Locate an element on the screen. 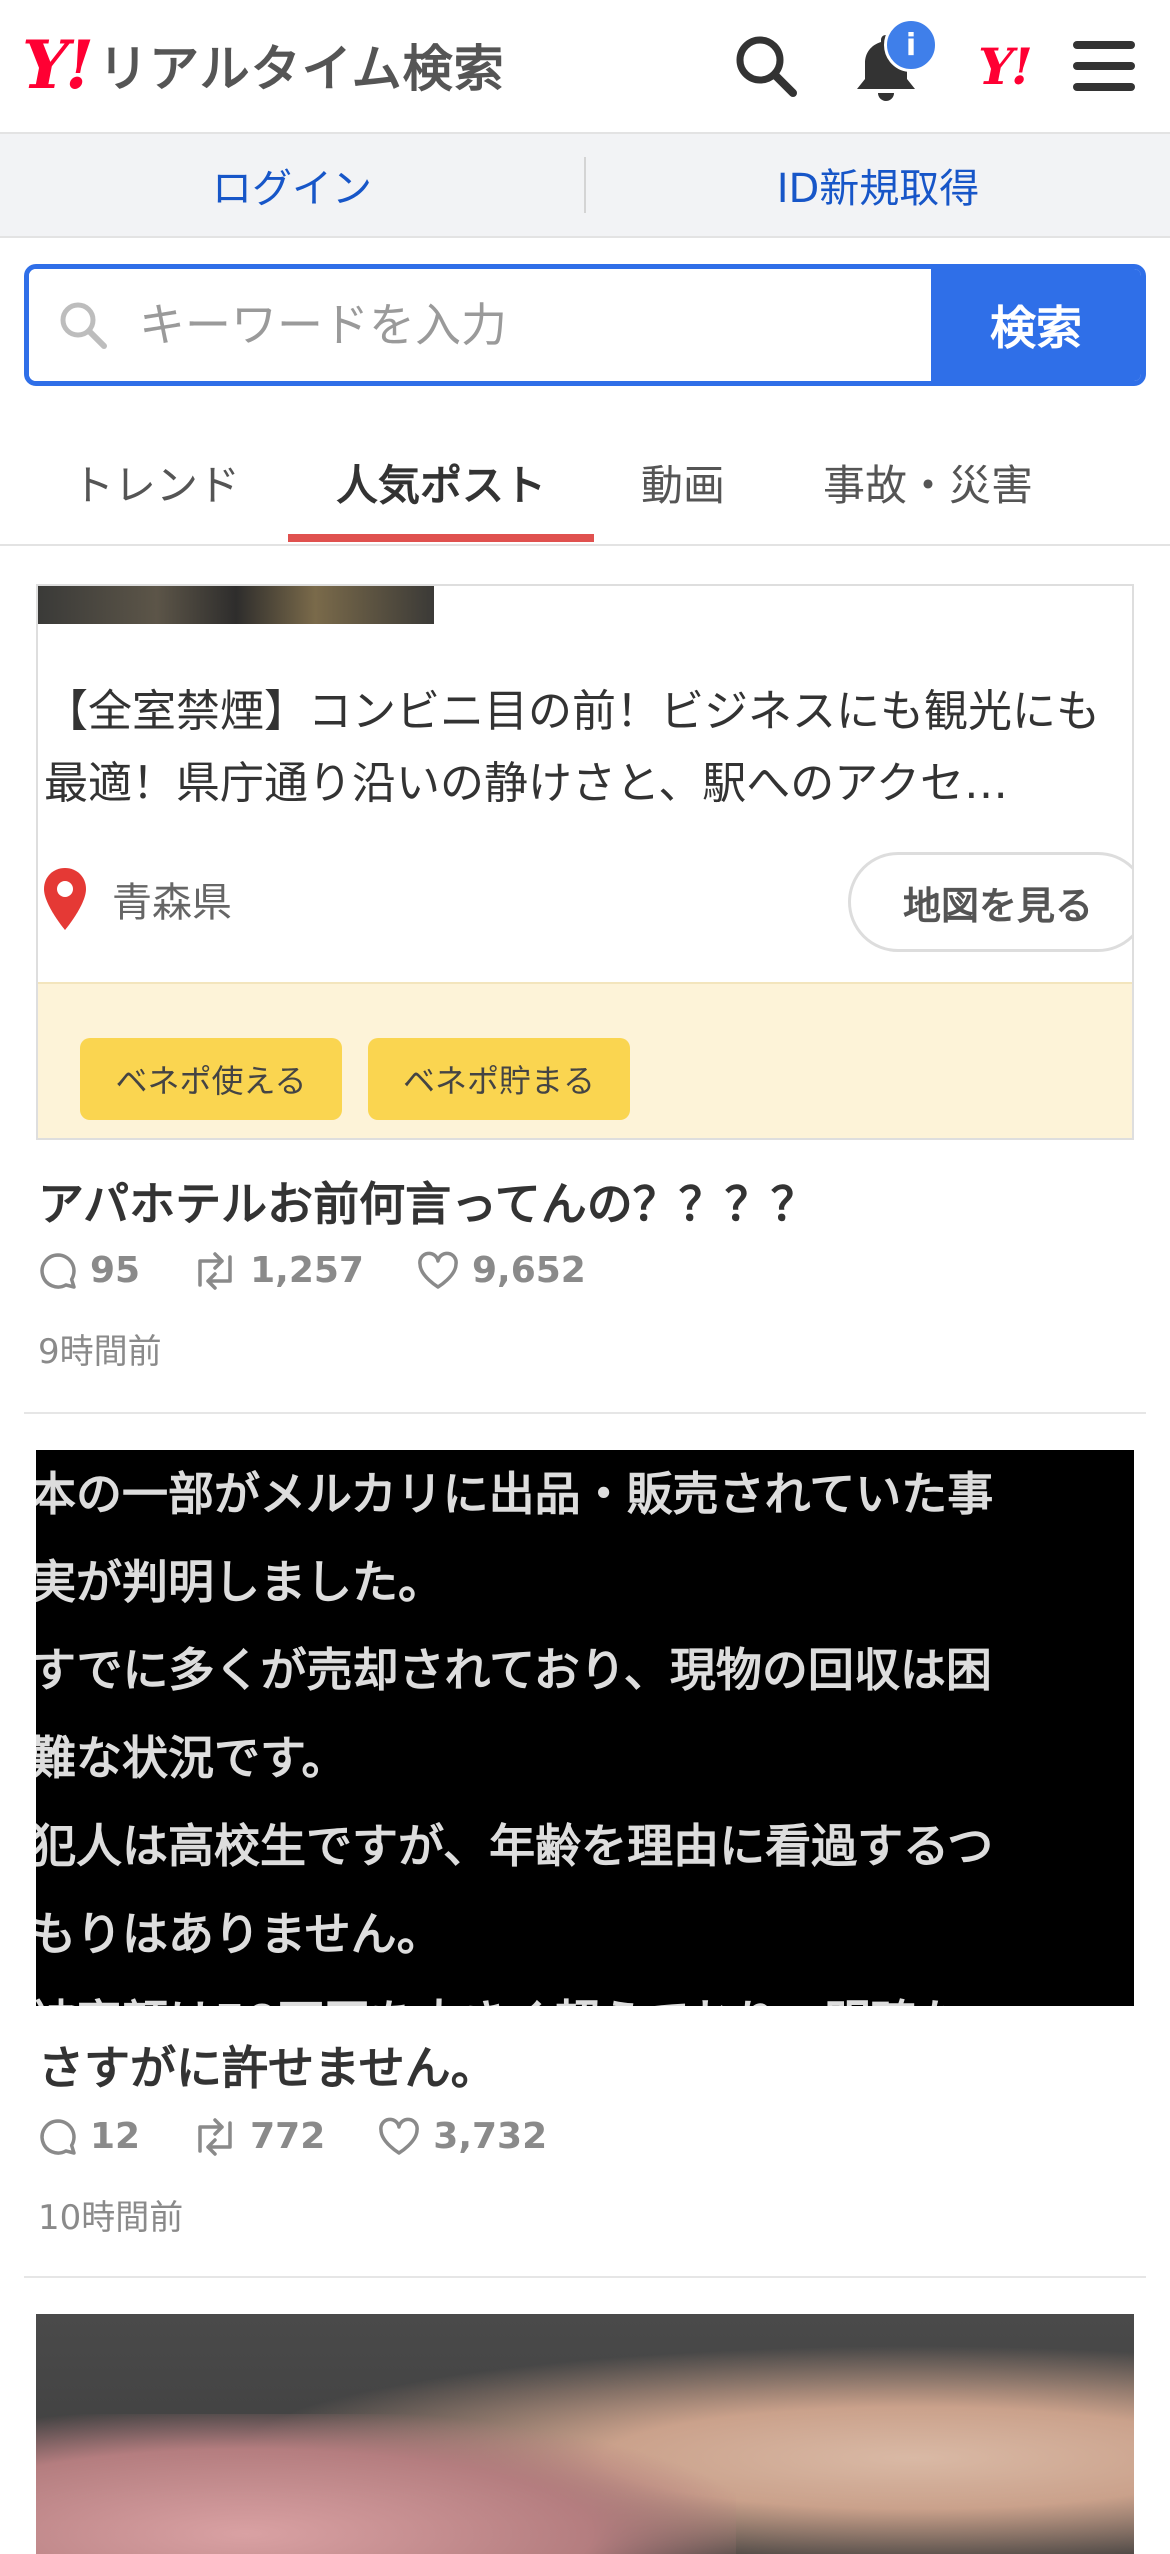 The width and height of the screenshot is (1170, 2554). image-text-line: 被害額は50万円を大きく超えており、明確な is located at coordinates (499, 1992).